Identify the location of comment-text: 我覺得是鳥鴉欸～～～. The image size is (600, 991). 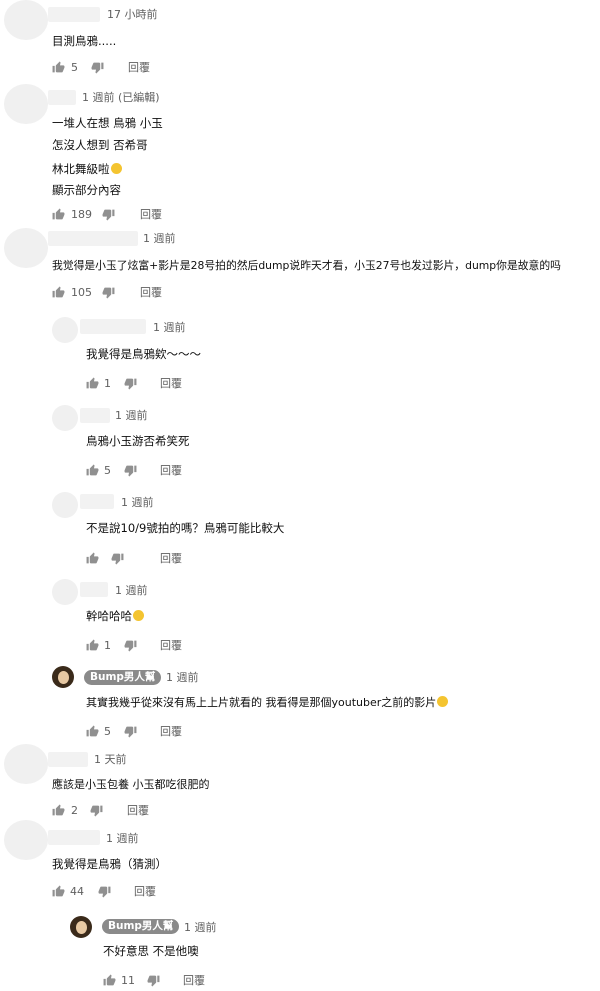
(143, 354).